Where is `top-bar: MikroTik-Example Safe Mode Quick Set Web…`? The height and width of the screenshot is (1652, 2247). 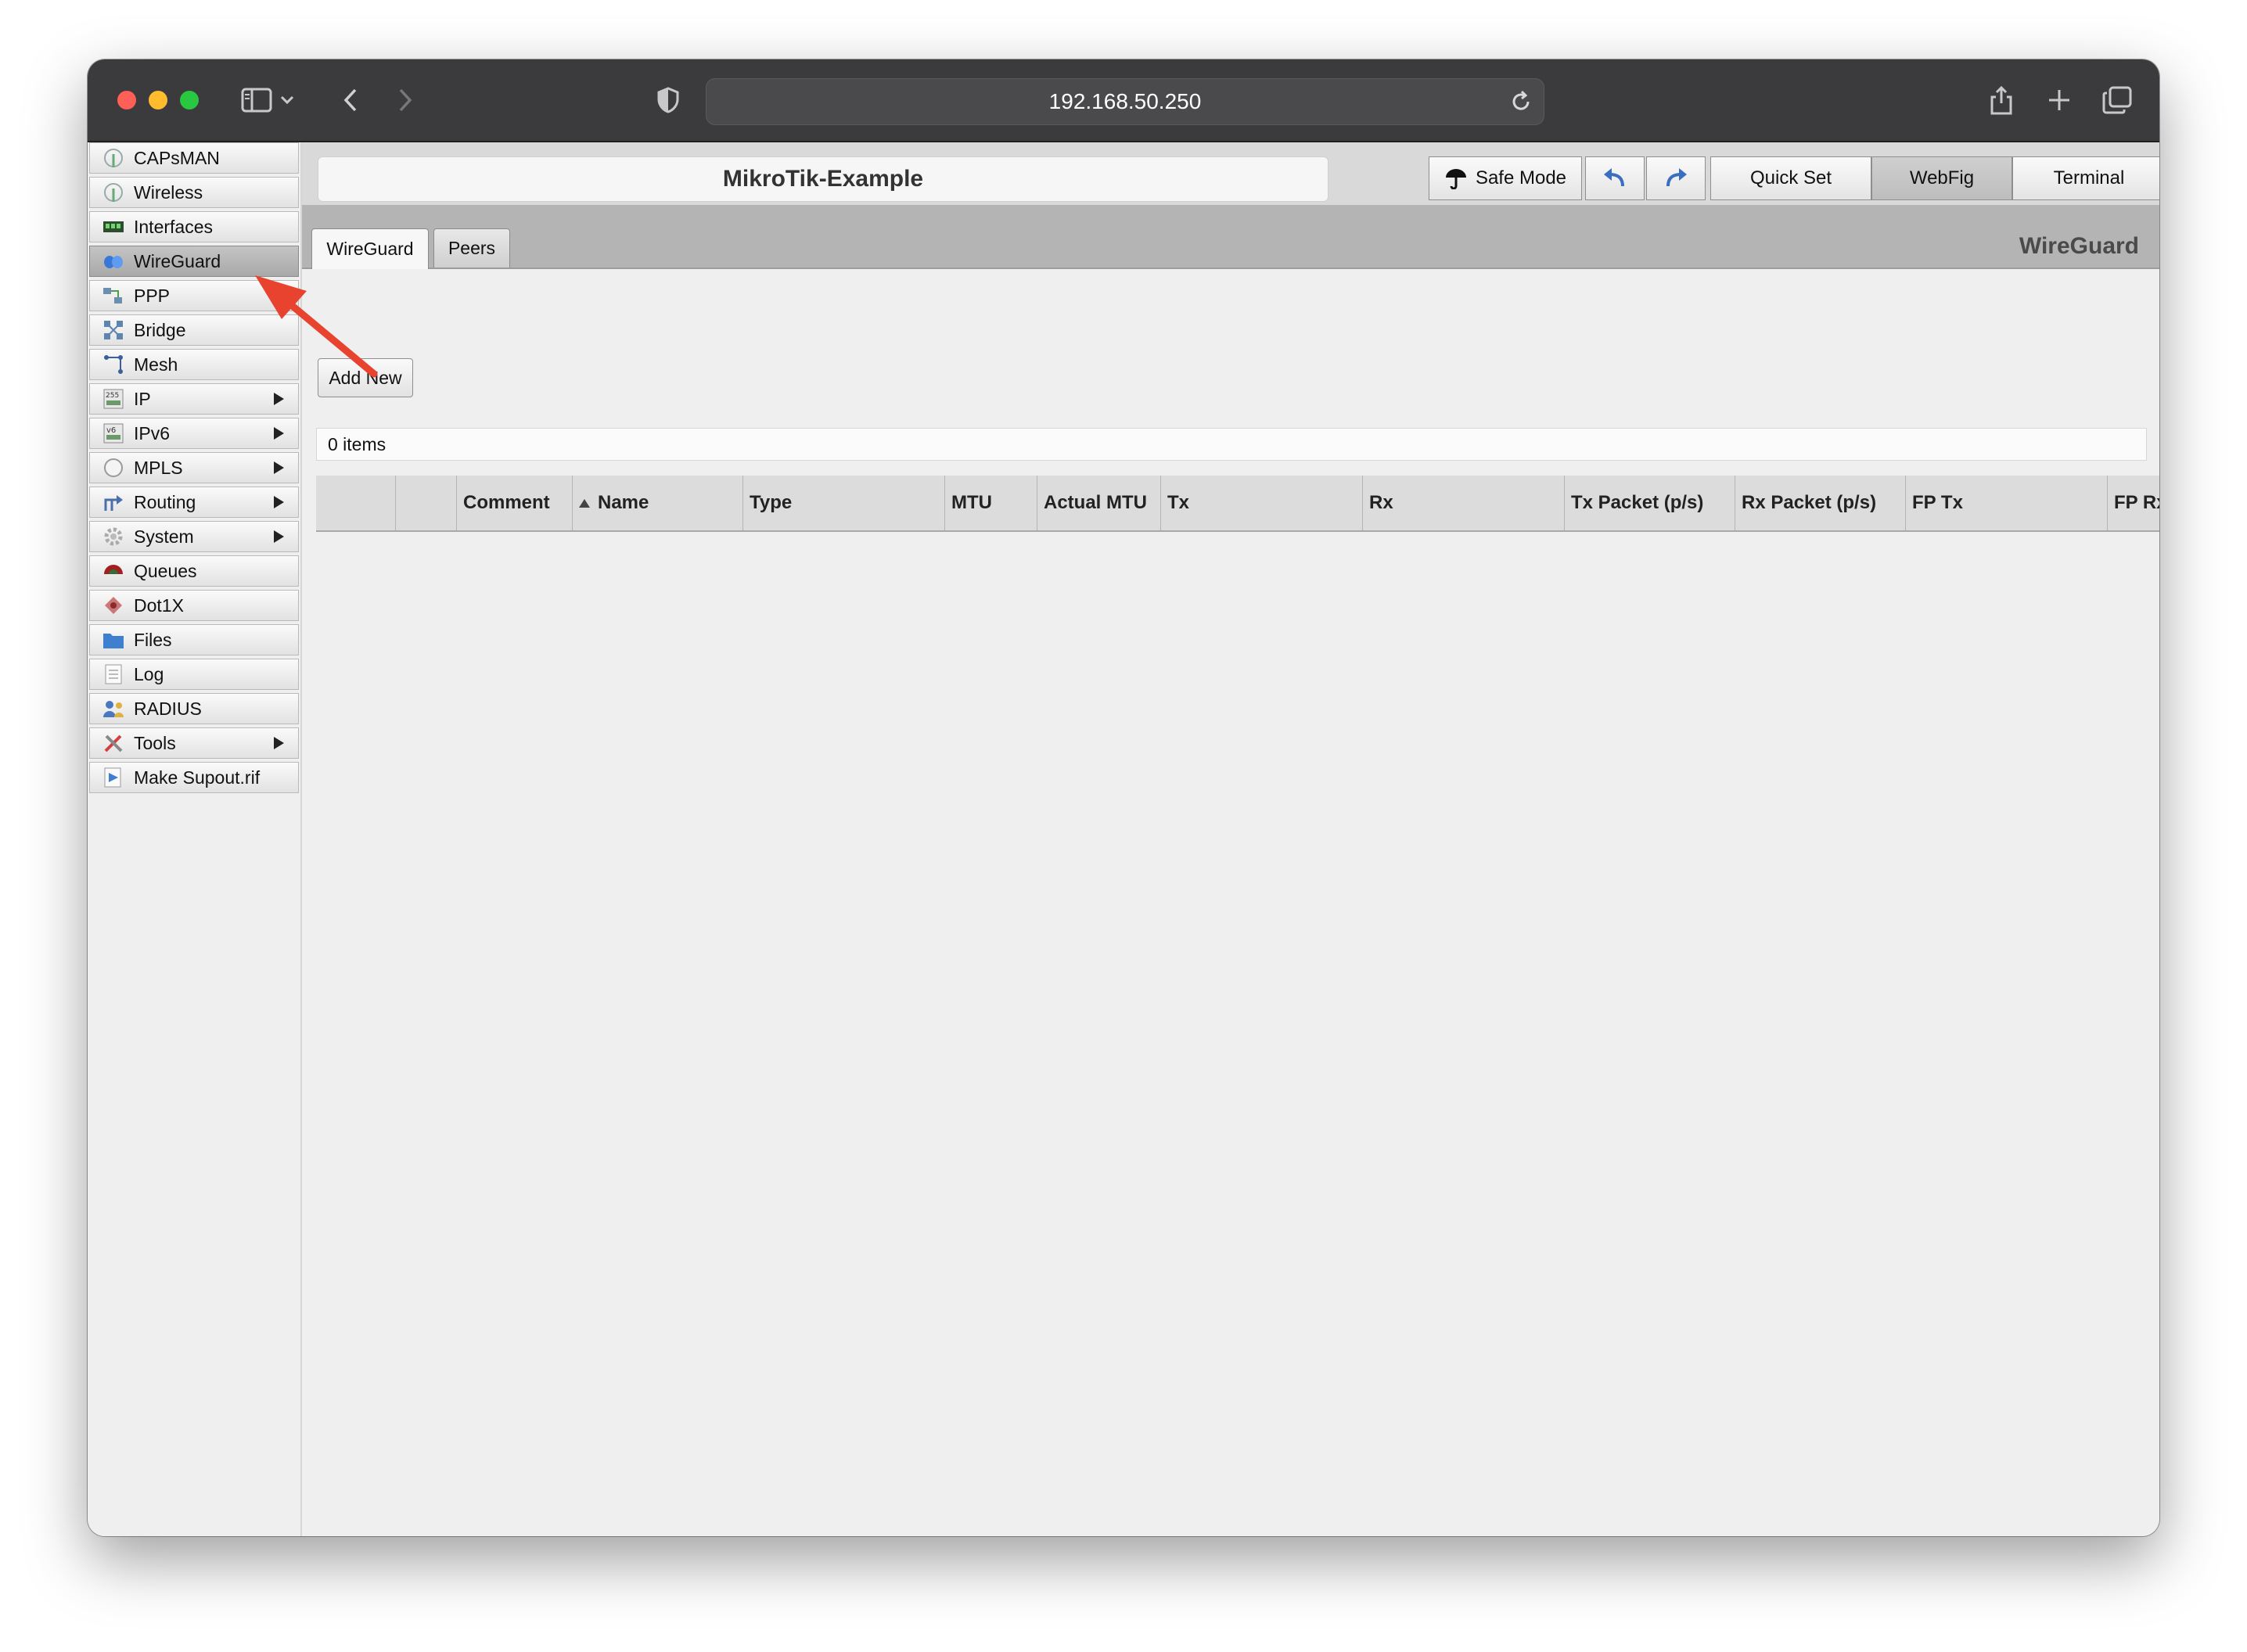 top-bar: MikroTik-Example Safe Mode Quick Set Web… is located at coordinates (1230, 173).